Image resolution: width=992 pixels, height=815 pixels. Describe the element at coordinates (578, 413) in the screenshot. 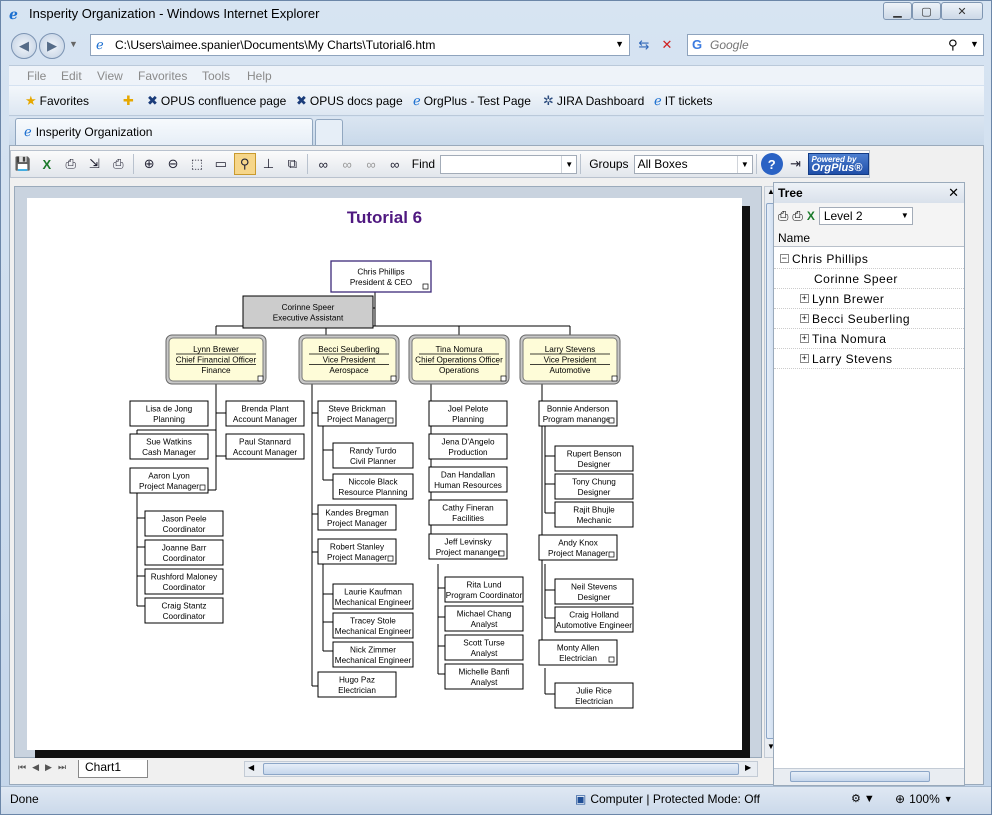

I see `org-box: Bonnie Anderson Program mananger` at that location.